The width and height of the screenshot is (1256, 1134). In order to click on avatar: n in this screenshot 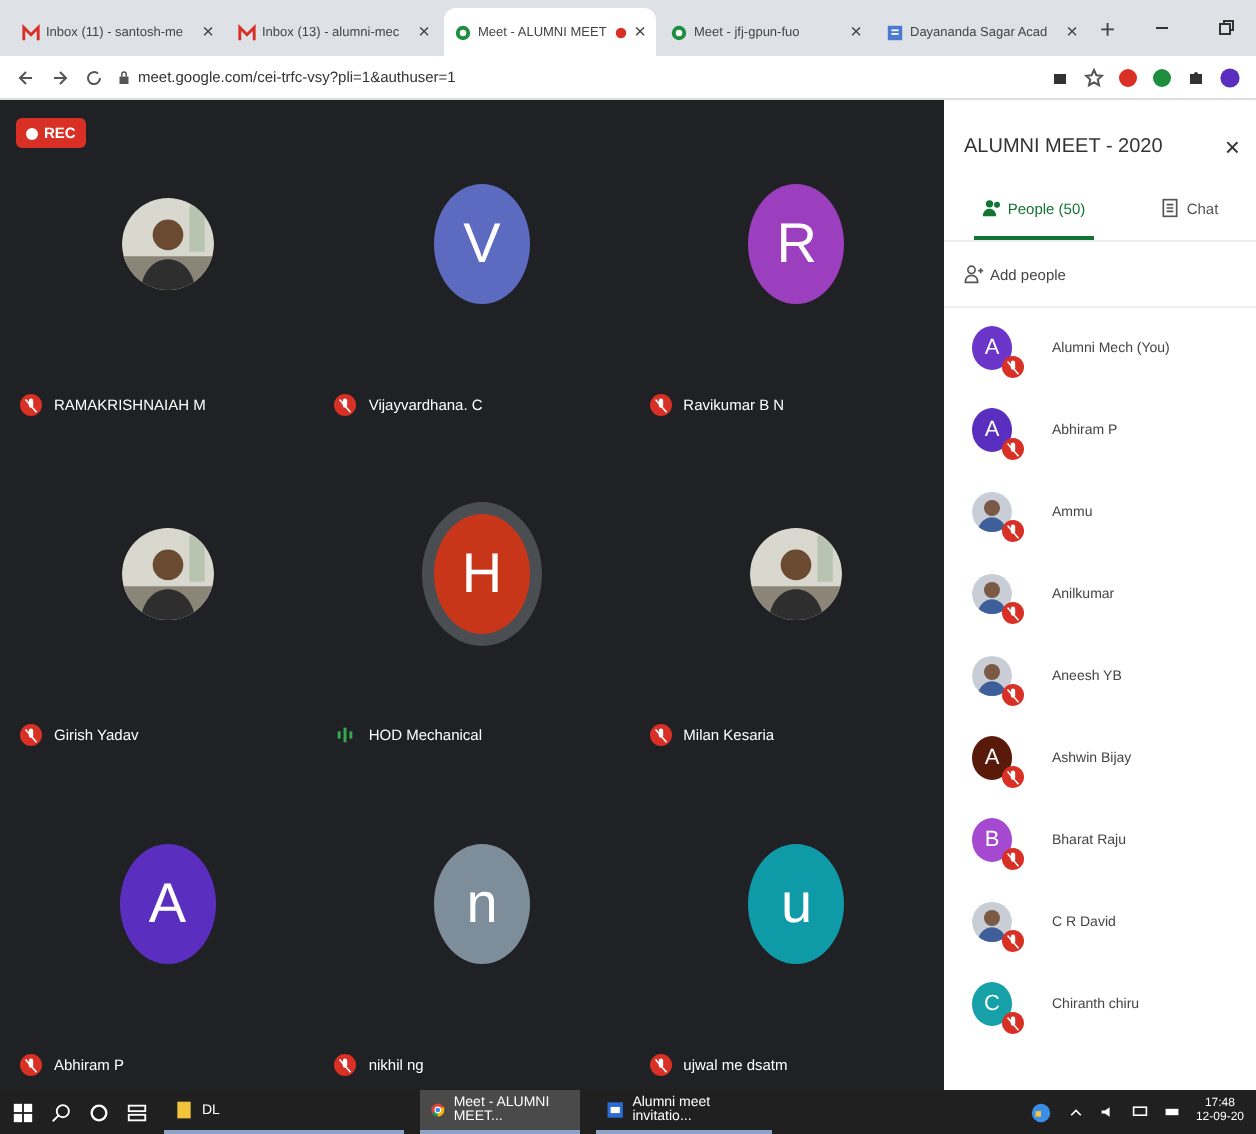, I will do `click(481, 903)`.